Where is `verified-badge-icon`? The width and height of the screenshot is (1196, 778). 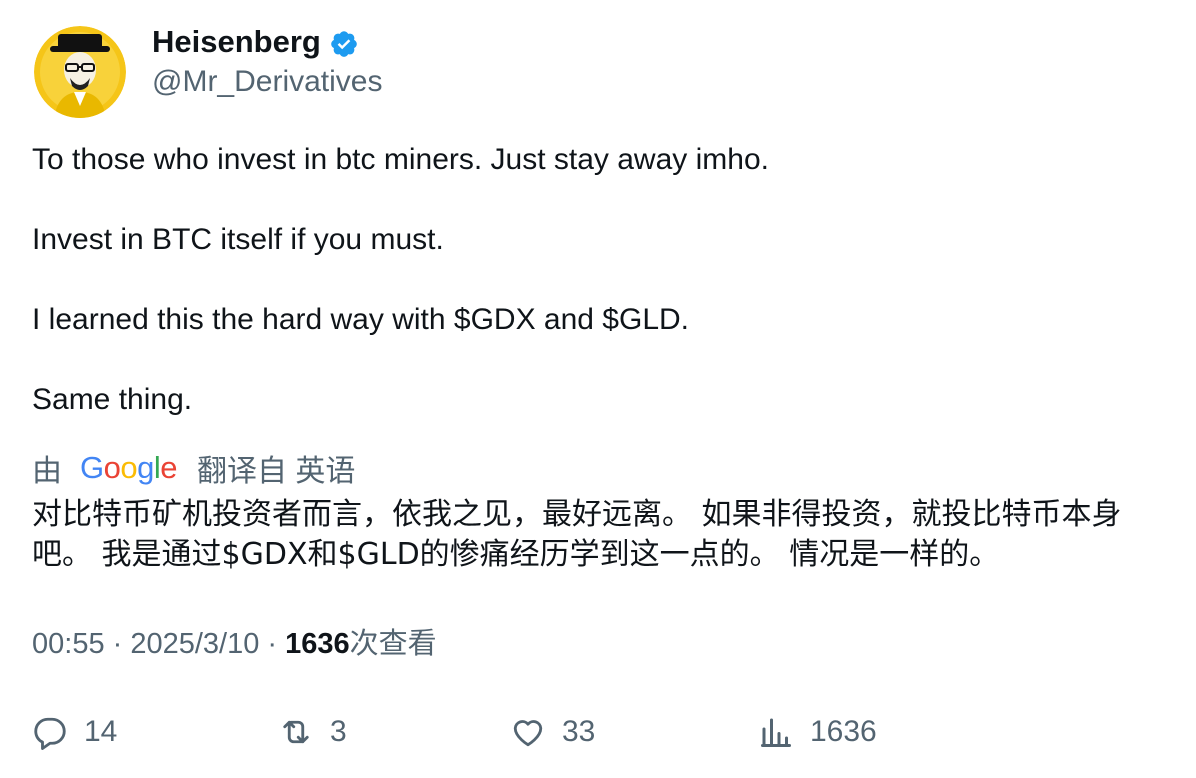
verified-badge-icon is located at coordinates (344, 44).